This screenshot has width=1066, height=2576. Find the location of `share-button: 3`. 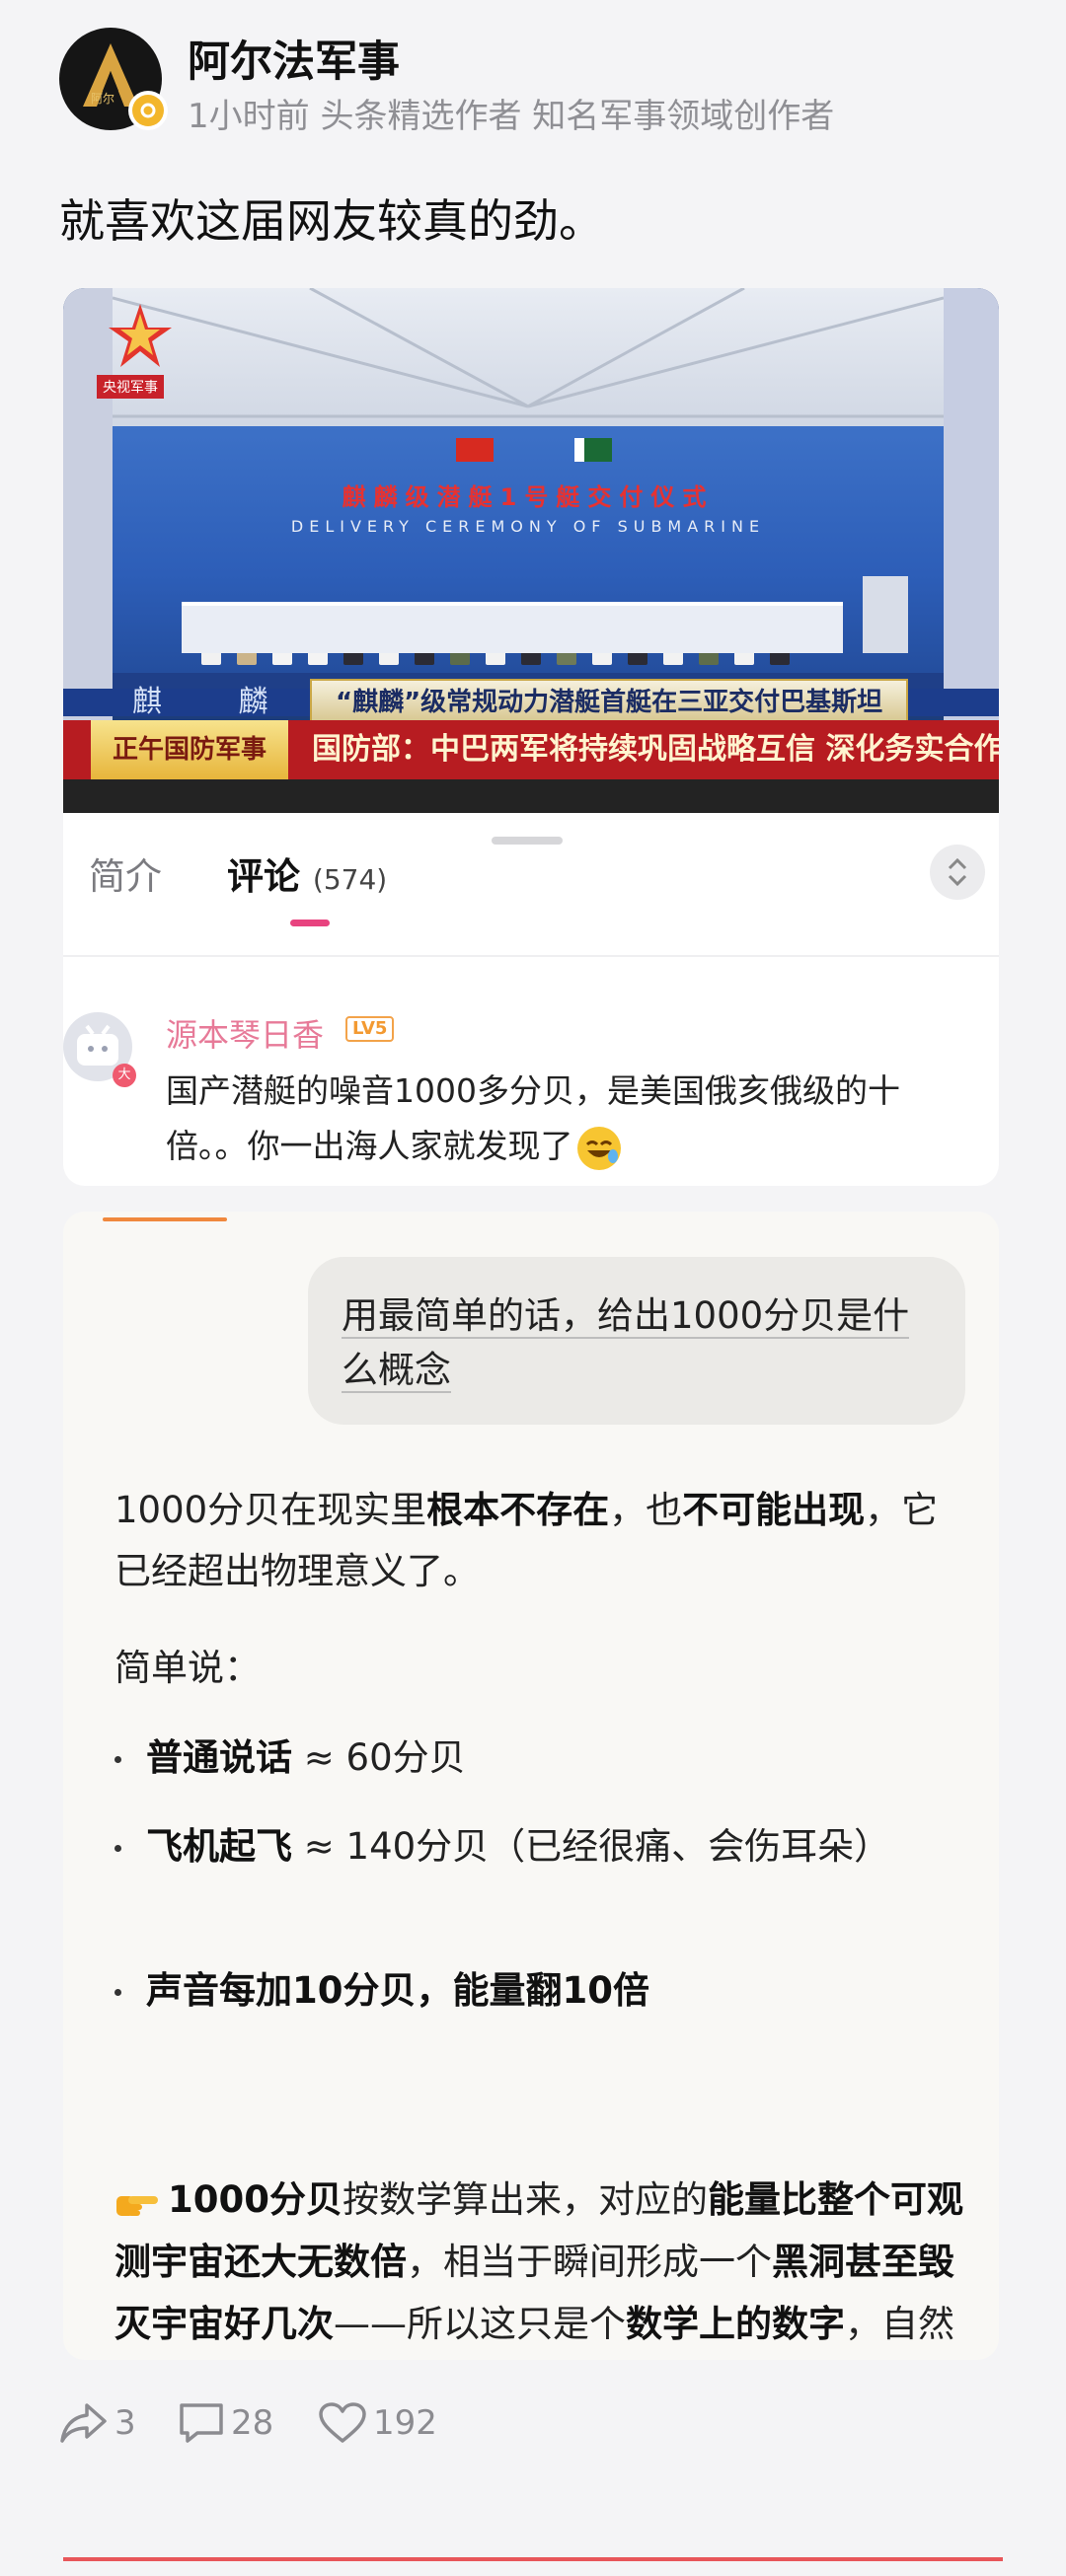

share-button: 3 is located at coordinates (97, 2423).